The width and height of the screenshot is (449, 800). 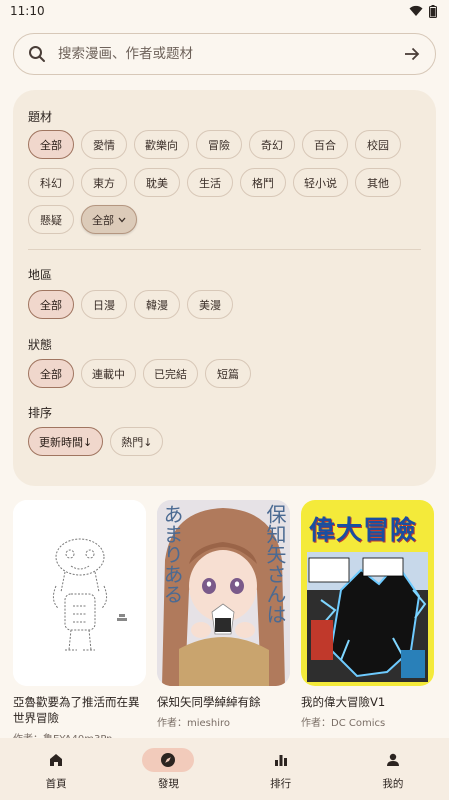 What do you see at coordinates (224, 249) in the screenshot?
I see `divider` at bounding box center [224, 249].